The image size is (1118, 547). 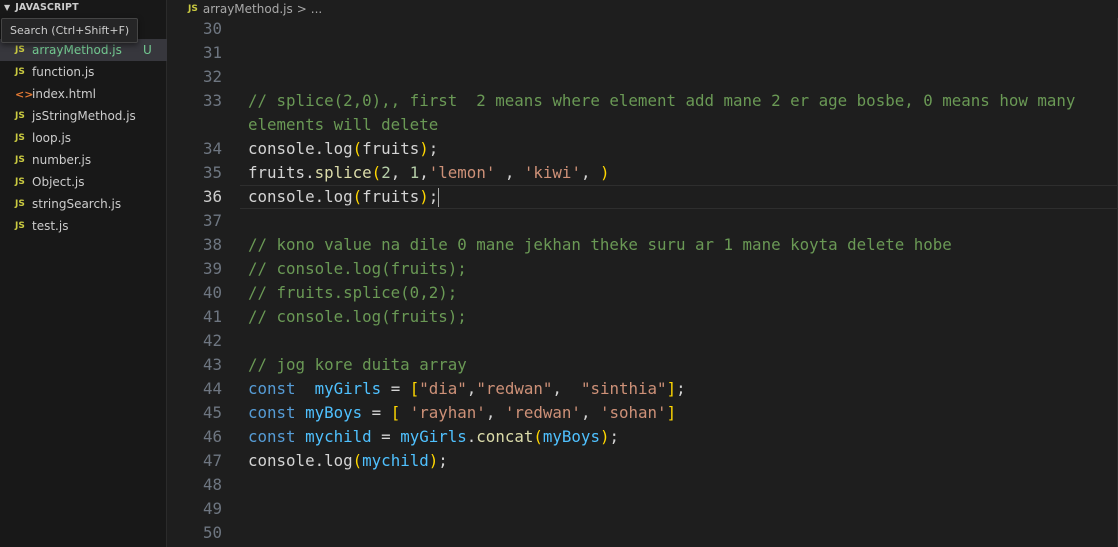 I want to click on line-number: 37, so click(x=212, y=220).